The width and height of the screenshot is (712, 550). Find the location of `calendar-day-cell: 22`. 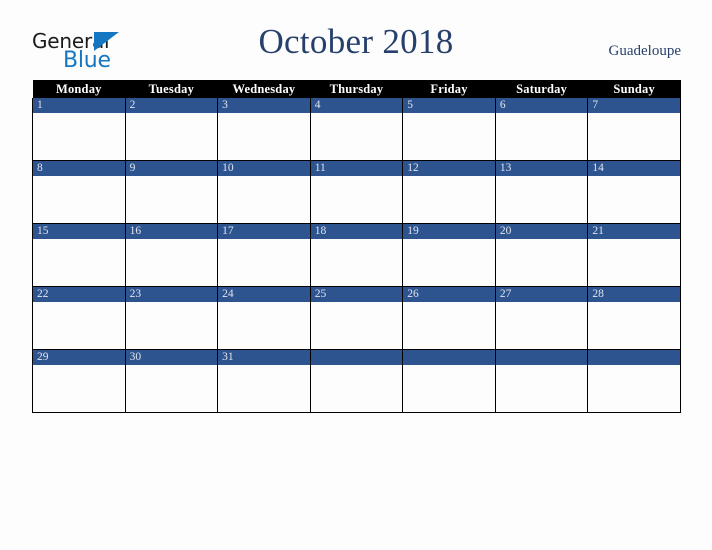

calendar-day-cell: 22 is located at coordinates (79, 318).